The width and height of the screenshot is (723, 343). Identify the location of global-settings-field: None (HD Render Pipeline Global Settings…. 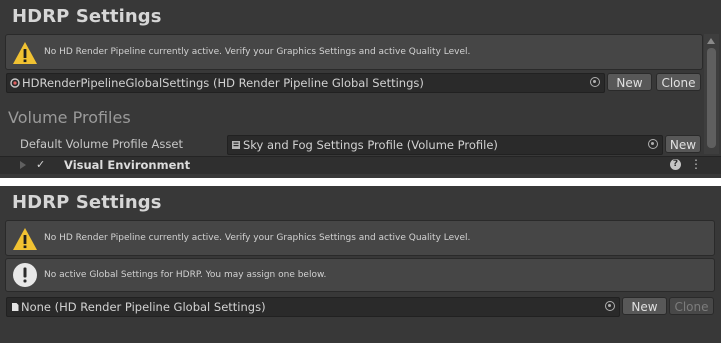
(313, 307).